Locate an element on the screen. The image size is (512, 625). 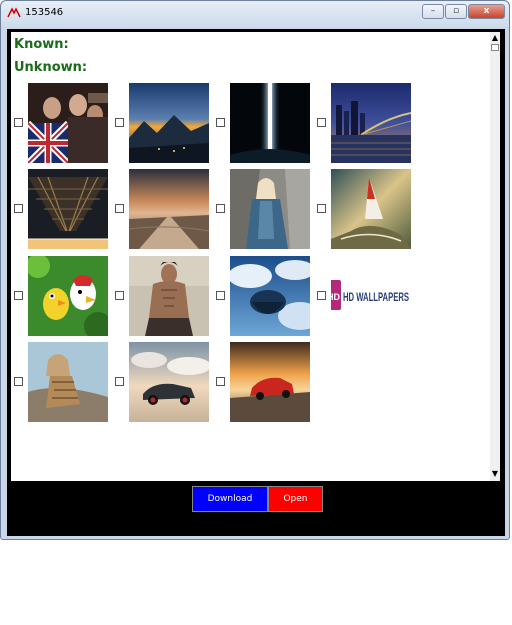
movie-poster-image is located at coordinates (68, 123).